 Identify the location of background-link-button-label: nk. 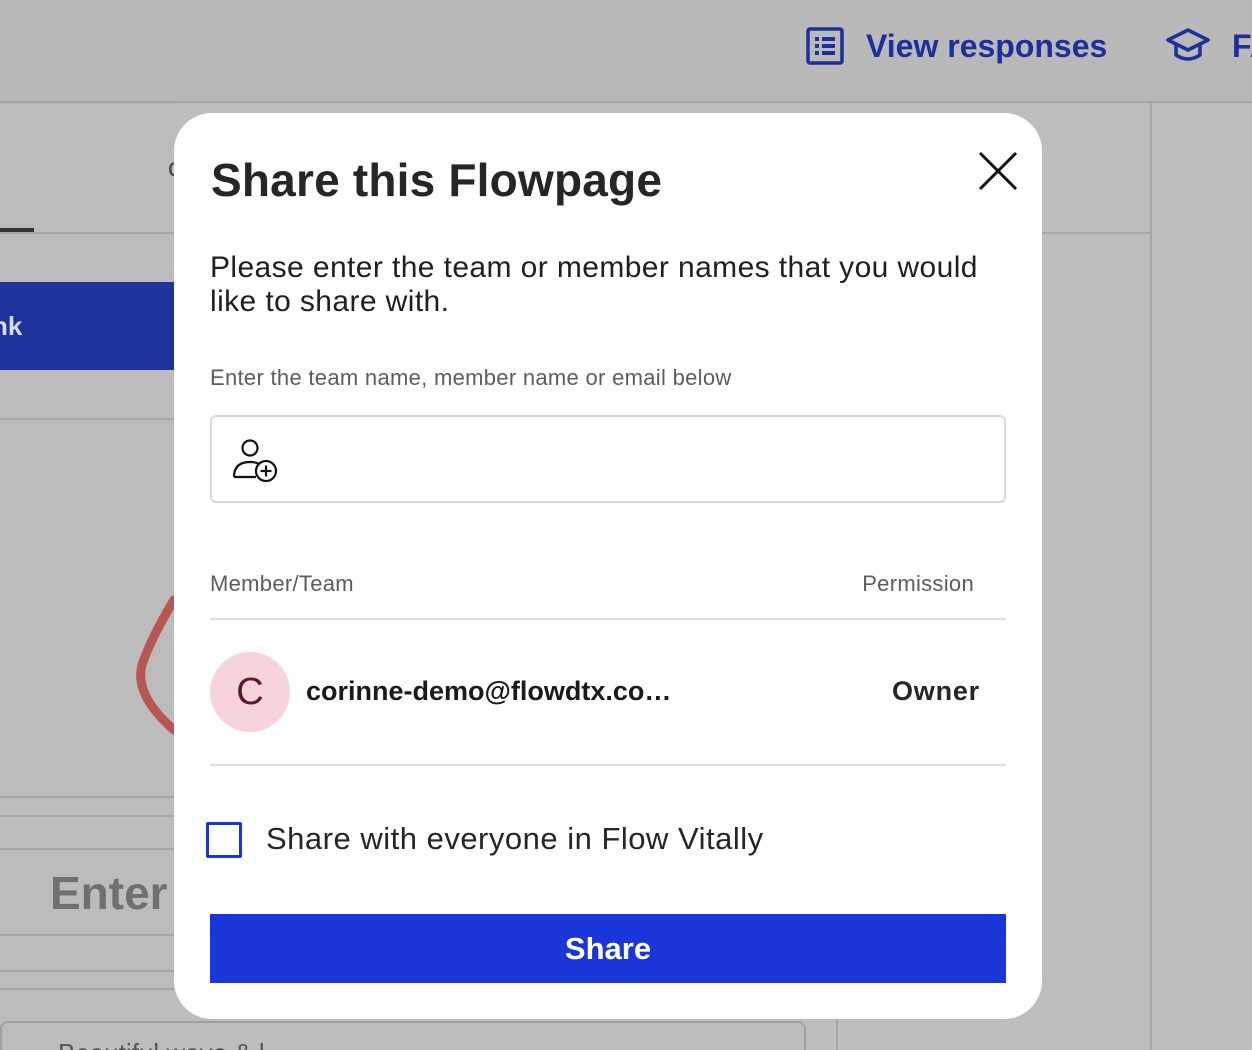
(11, 325).